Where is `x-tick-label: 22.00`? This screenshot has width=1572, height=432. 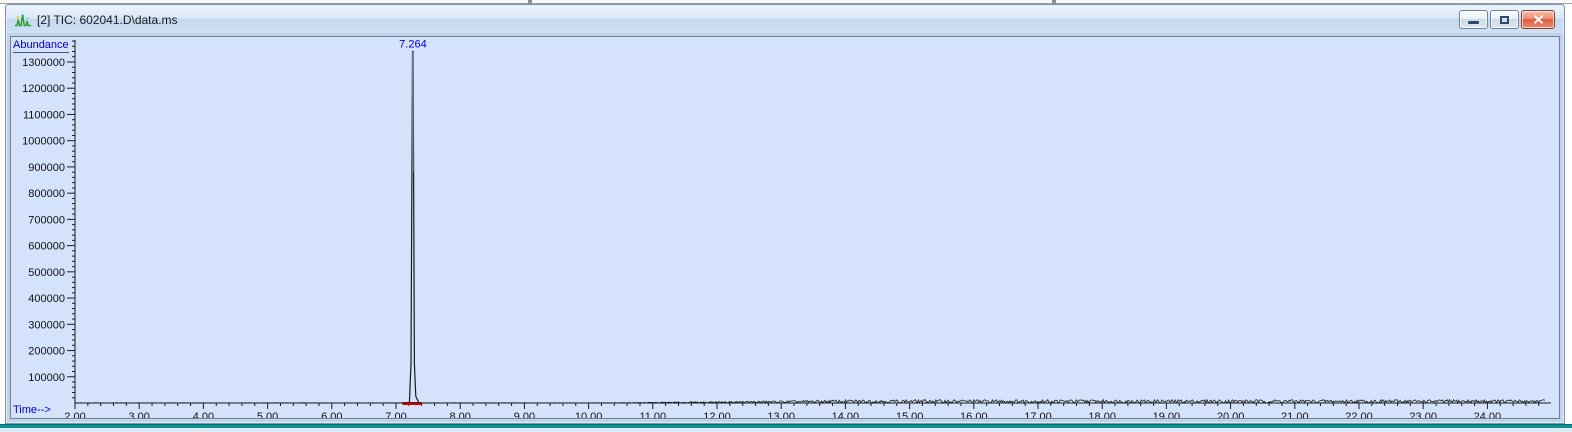
x-tick-label: 22.00 is located at coordinates (1359, 414).